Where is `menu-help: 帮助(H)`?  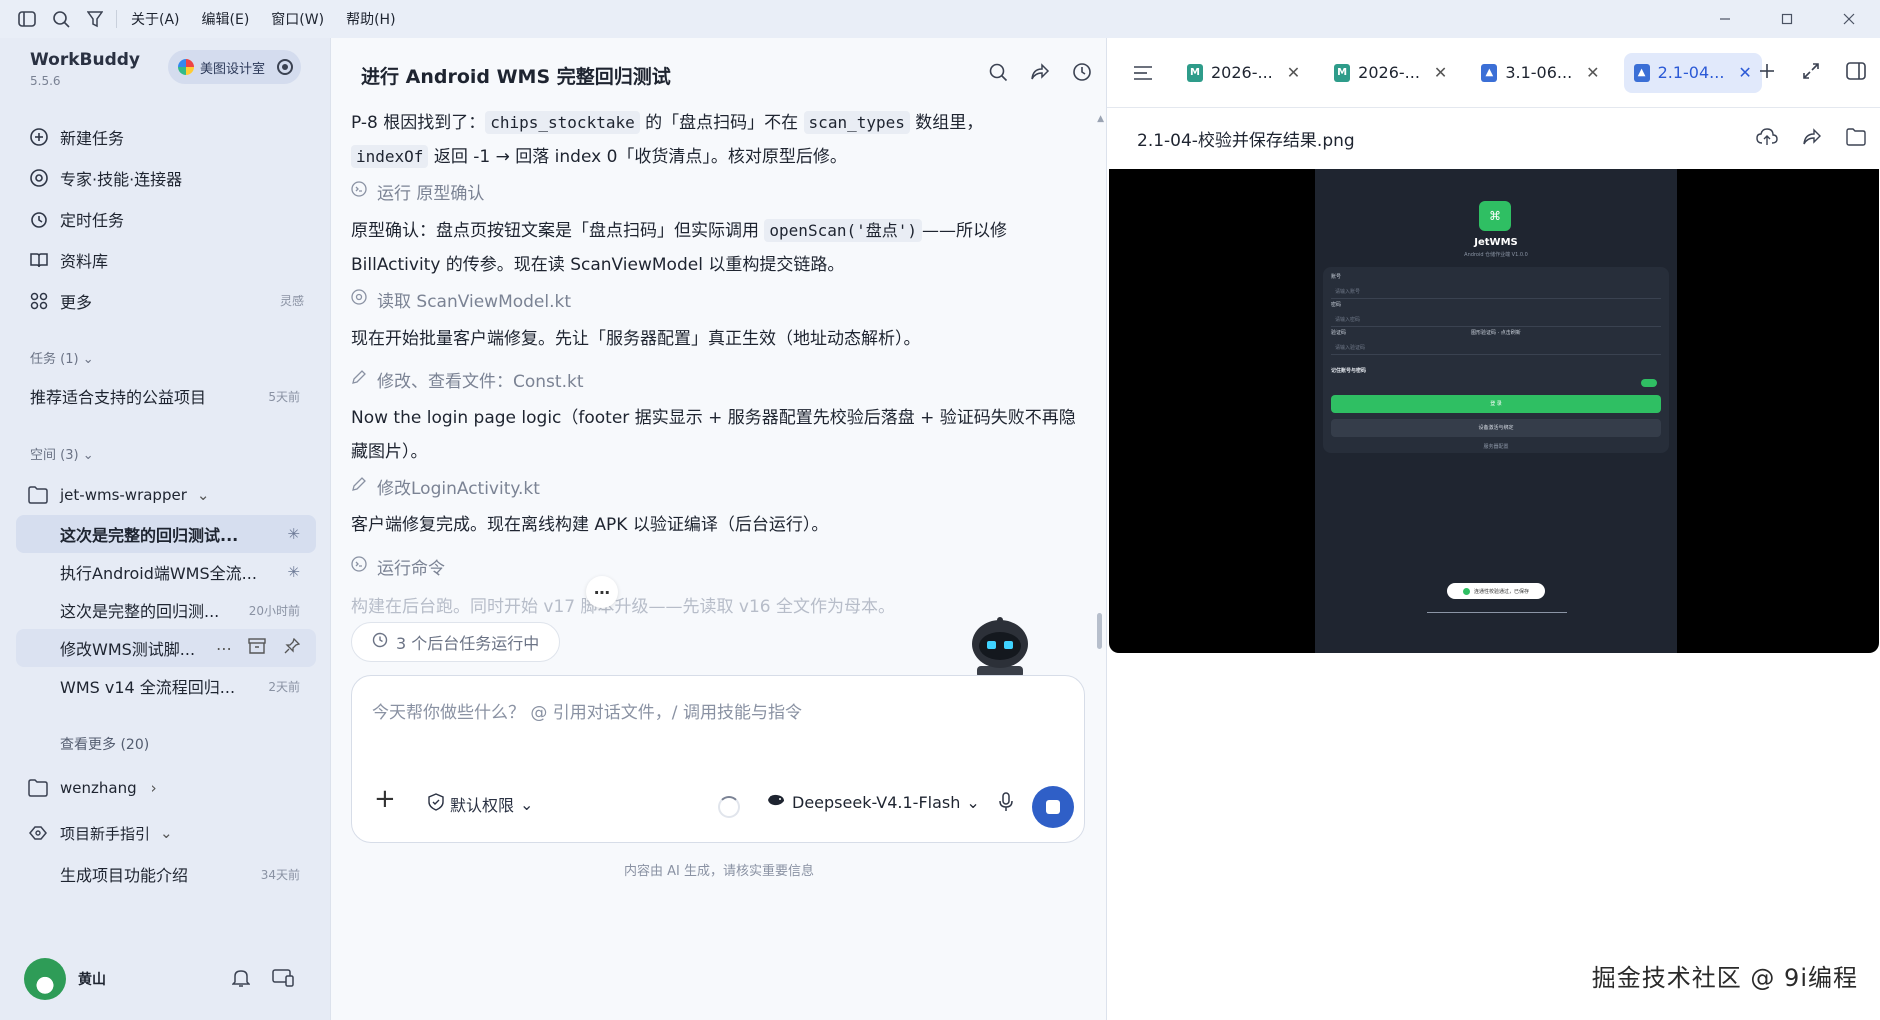 menu-help: 帮助(H) is located at coordinates (370, 19).